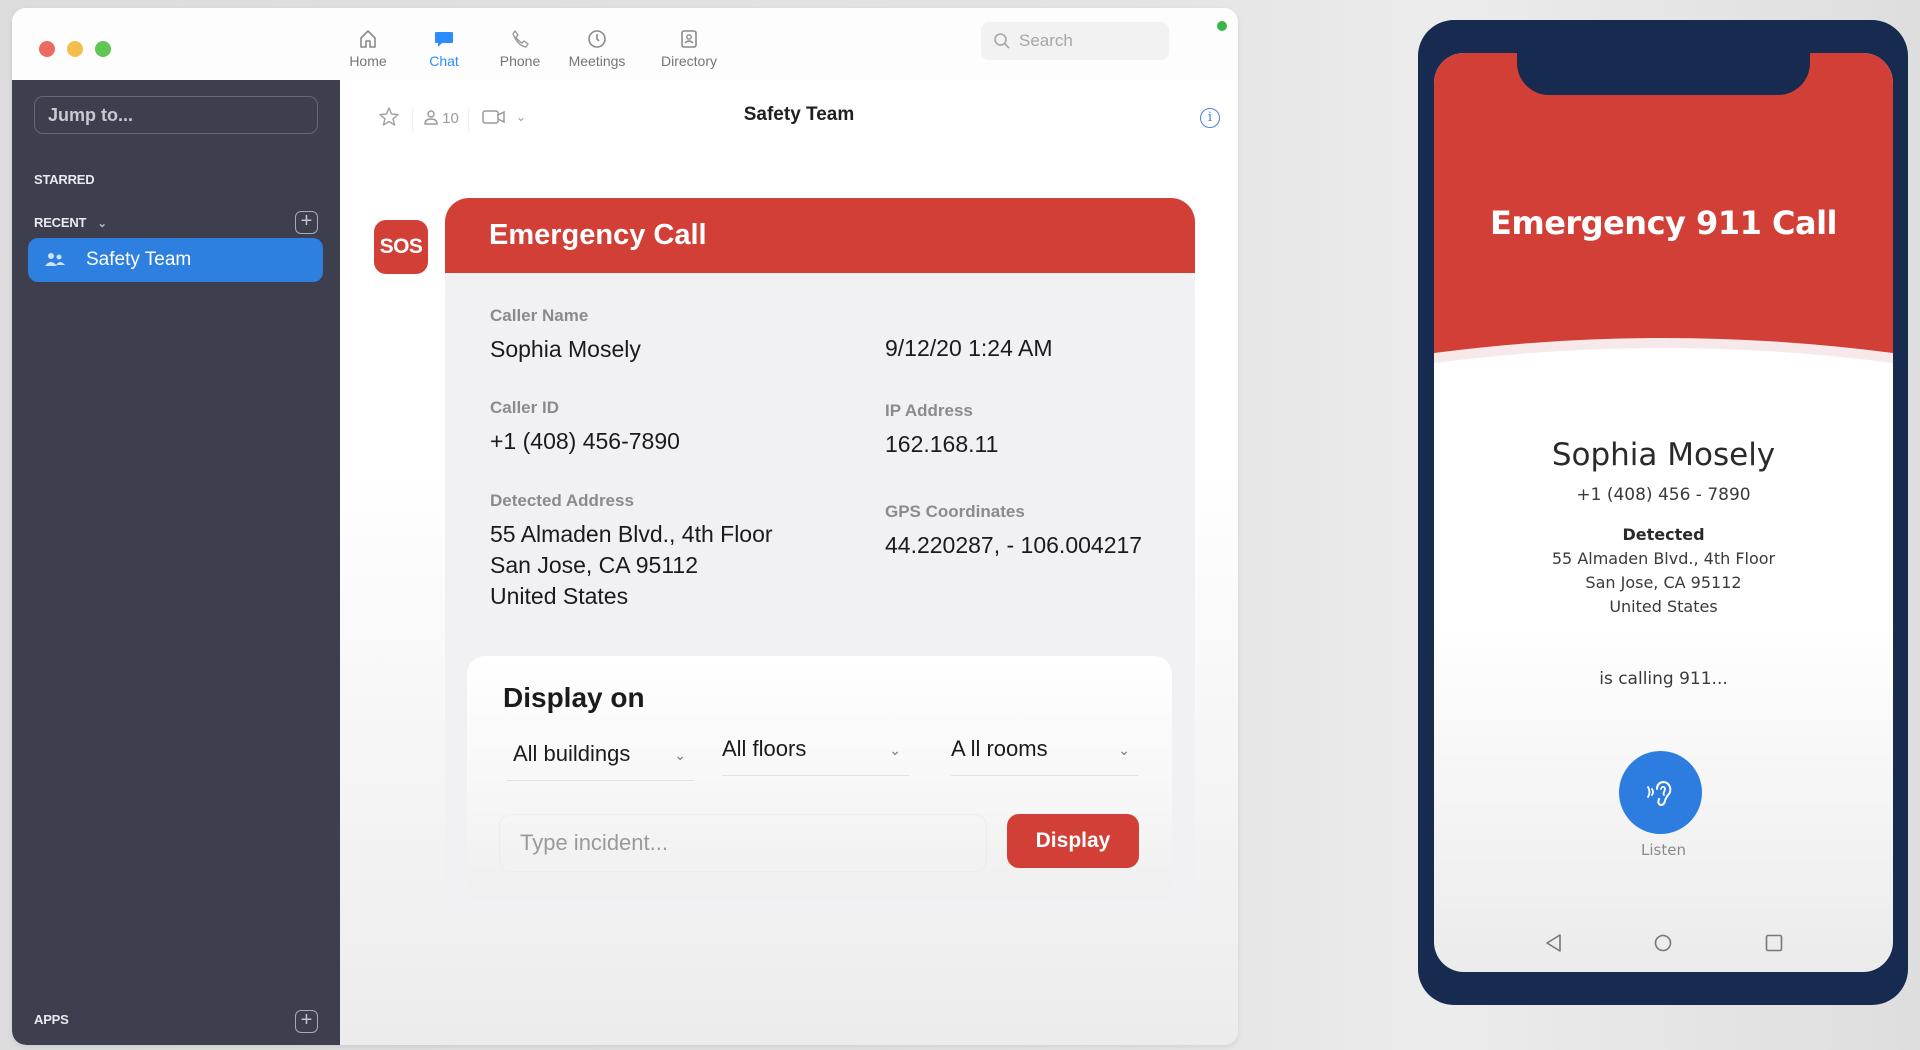 This screenshot has width=1920, height=1050. What do you see at coordinates (799, 114) in the screenshot?
I see `chat-title: Safety Team` at bounding box center [799, 114].